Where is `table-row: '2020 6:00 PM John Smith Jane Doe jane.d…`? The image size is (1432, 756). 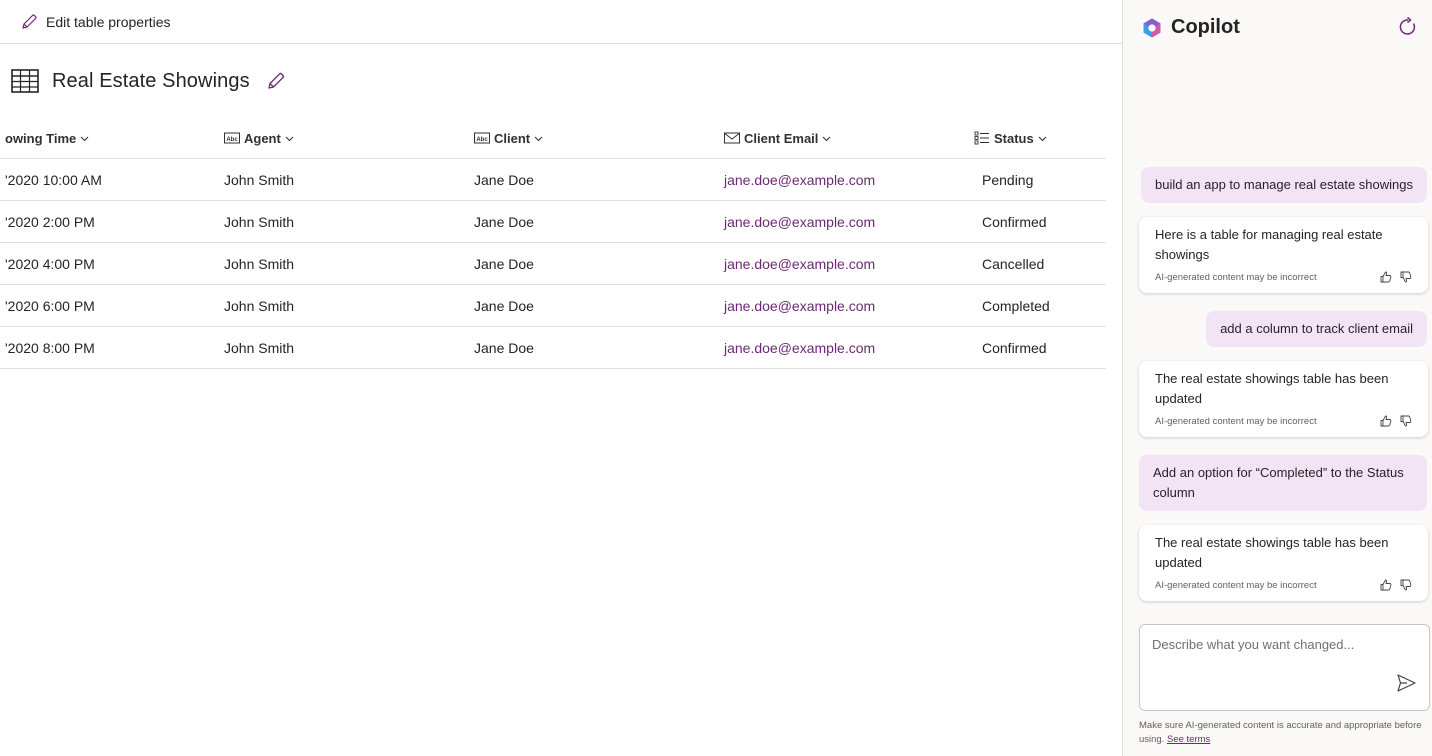
table-row: '2020 6:00 PM John Smith Jane Doe jane.d… is located at coordinates (553, 306).